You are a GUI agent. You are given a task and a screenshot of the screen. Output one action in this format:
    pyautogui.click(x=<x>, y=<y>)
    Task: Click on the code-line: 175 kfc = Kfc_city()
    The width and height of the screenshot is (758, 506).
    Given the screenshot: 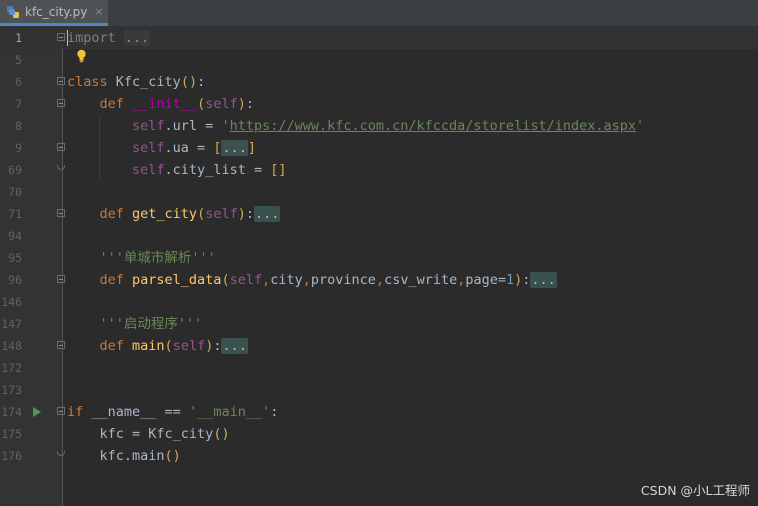 What is the action you would take?
    pyautogui.click(x=379, y=434)
    